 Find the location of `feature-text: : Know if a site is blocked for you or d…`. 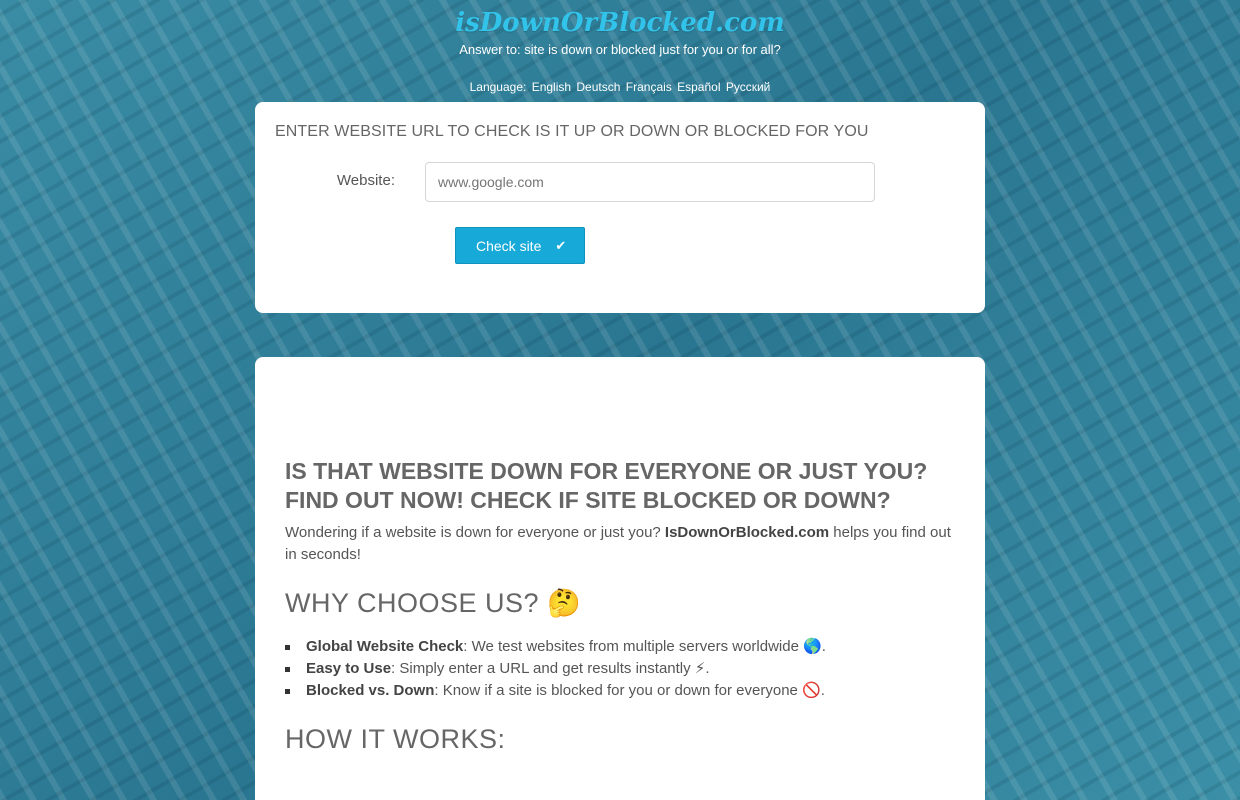

feature-text: : Know if a site is blocked for you or d… is located at coordinates (629, 690).